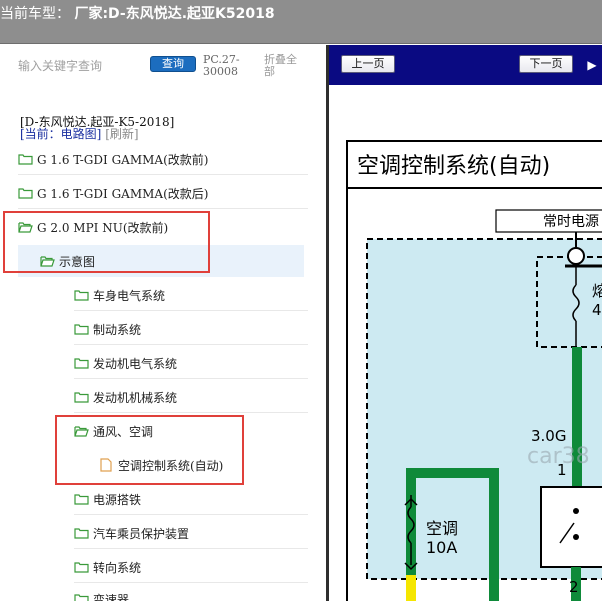 The height and width of the screenshot is (601, 602). I want to click on tree-item-document: 空调控制系统(自动), so click(204, 465).